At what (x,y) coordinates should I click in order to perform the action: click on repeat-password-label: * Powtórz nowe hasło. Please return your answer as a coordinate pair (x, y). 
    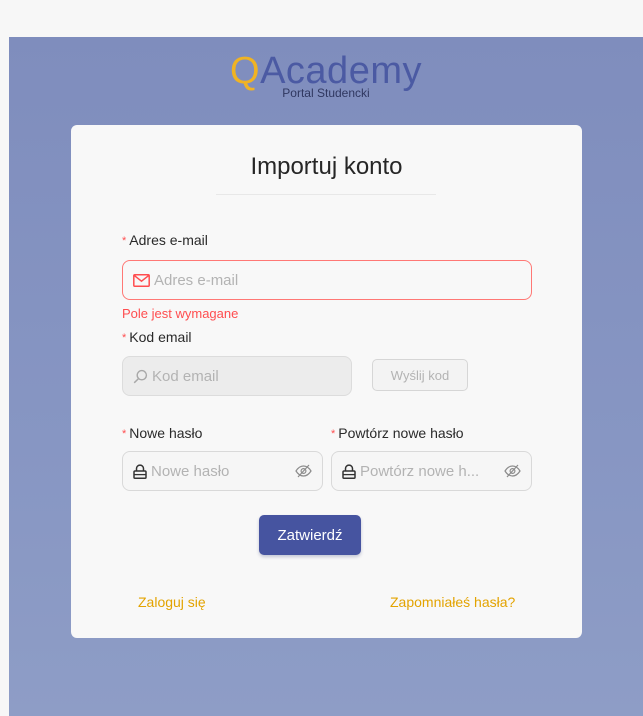
    Looking at the image, I should click on (397, 433).